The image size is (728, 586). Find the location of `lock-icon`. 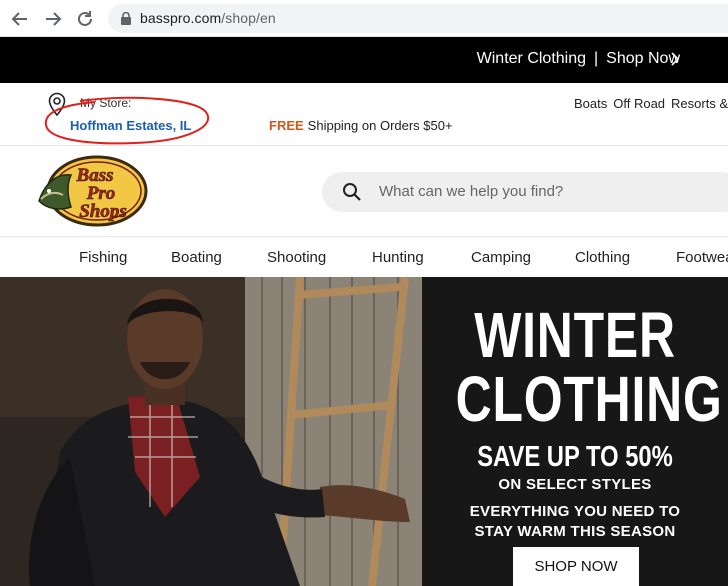

lock-icon is located at coordinates (126, 18).